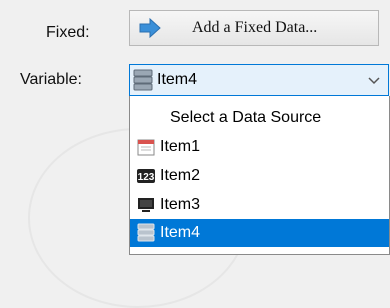 The width and height of the screenshot is (390, 308). What do you see at coordinates (177, 79) in the screenshot?
I see `combo-selected-value: Item4` at bounding box center [177, 79].